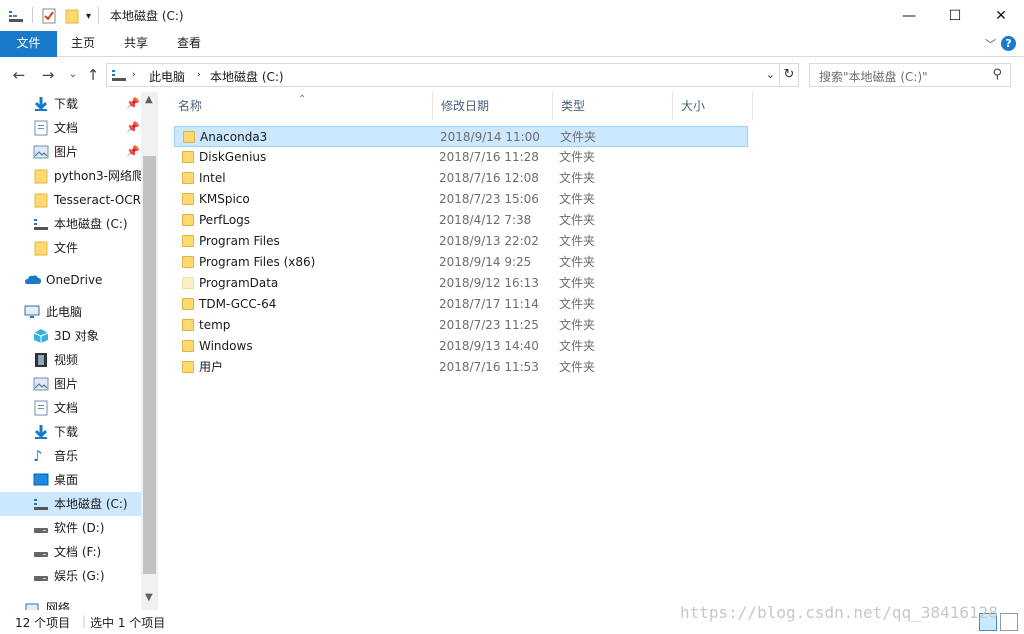  I want to click on column-header-name: 名称 ⌃, so click(301, 106).